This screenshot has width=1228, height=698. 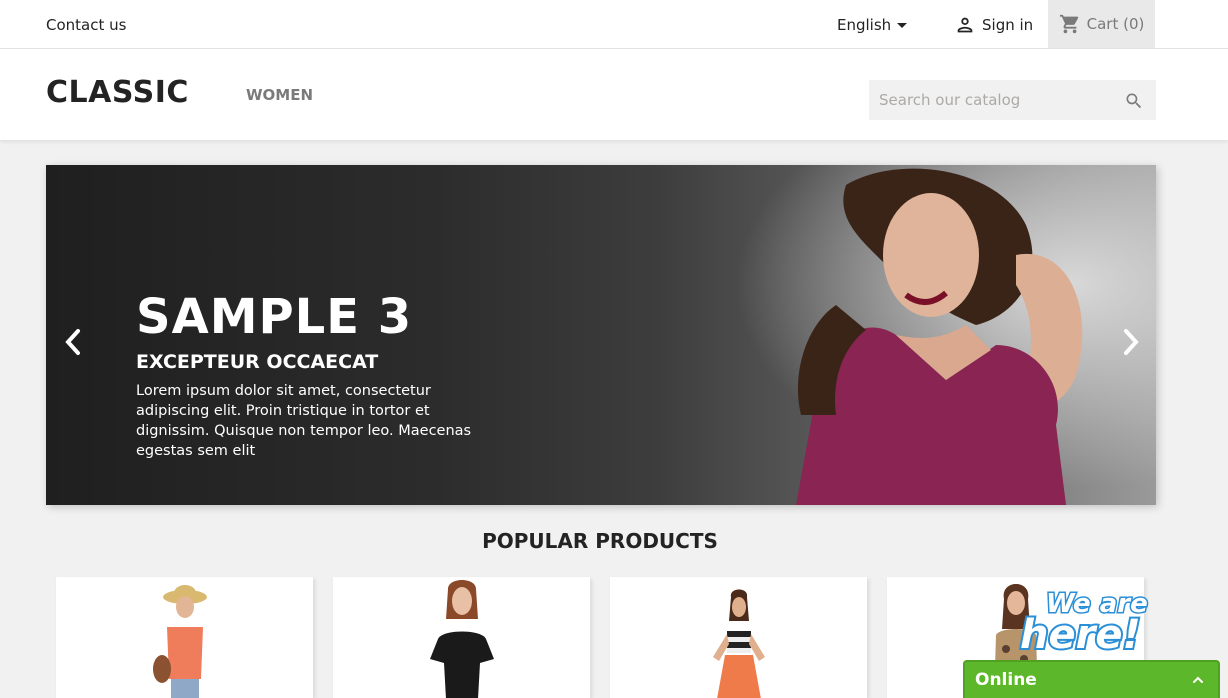 What do you see at coordinates (1080, 635) in the screenshot?
I see `svg-text: here!` at bounding box center [1080, 635].